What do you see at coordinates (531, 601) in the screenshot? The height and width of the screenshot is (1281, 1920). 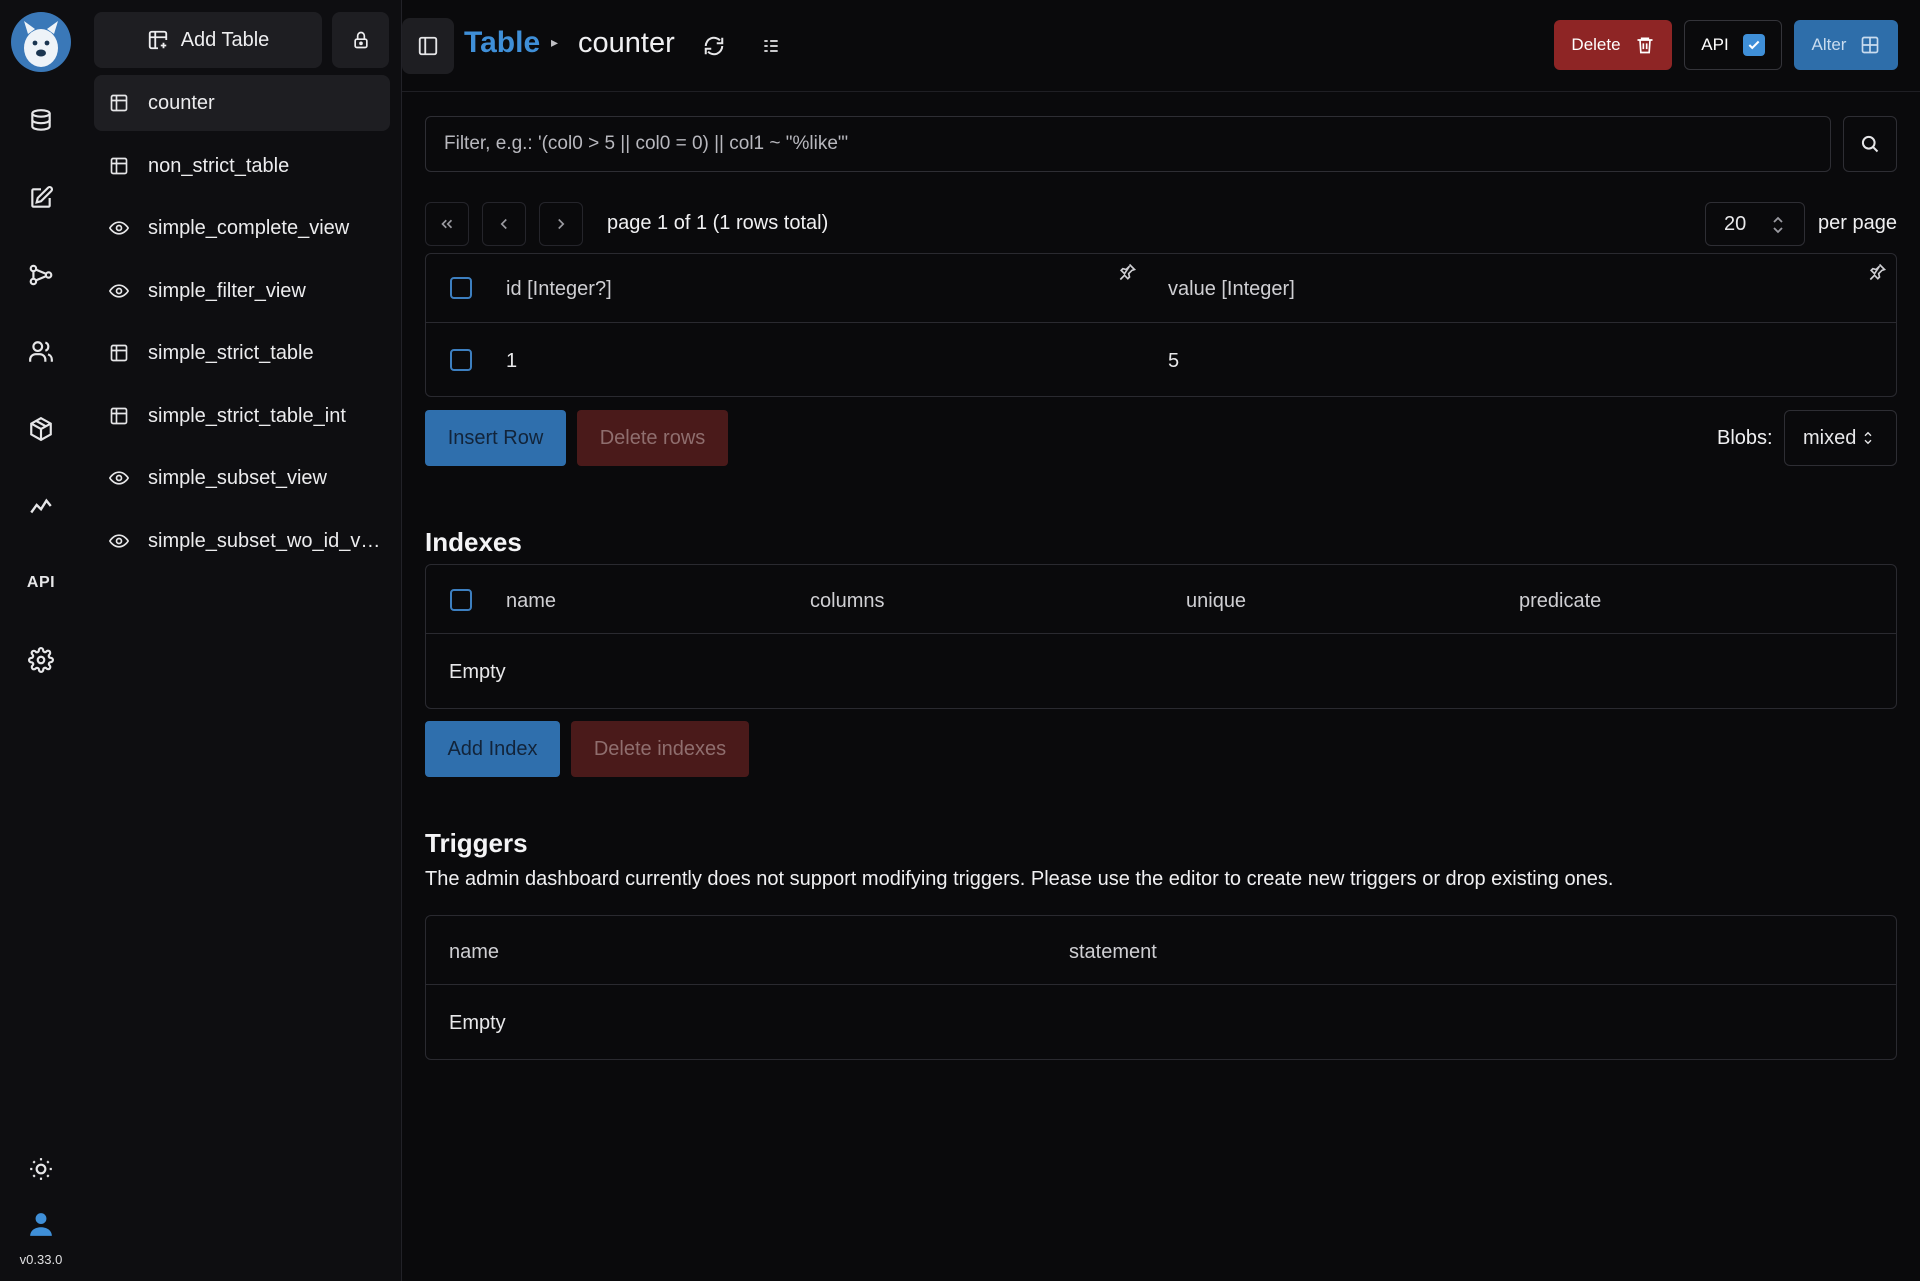 I see `column-header: name` at bounding box center [531, 601].